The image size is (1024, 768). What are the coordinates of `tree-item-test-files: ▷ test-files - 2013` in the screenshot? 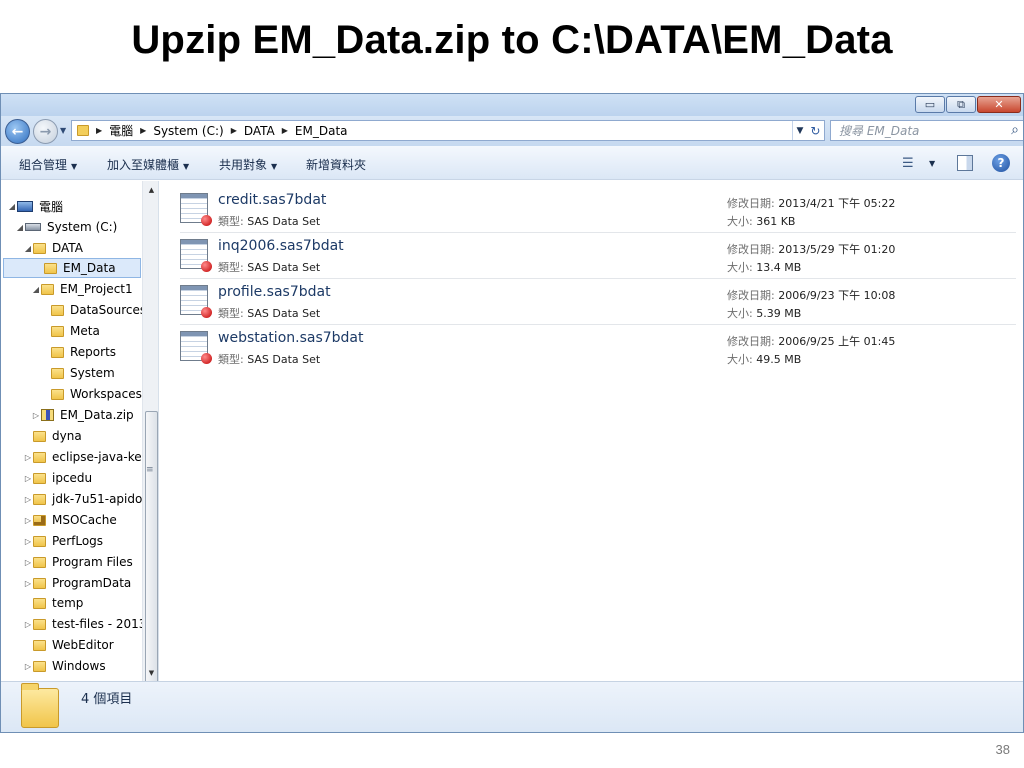 It's located at (84, 624).